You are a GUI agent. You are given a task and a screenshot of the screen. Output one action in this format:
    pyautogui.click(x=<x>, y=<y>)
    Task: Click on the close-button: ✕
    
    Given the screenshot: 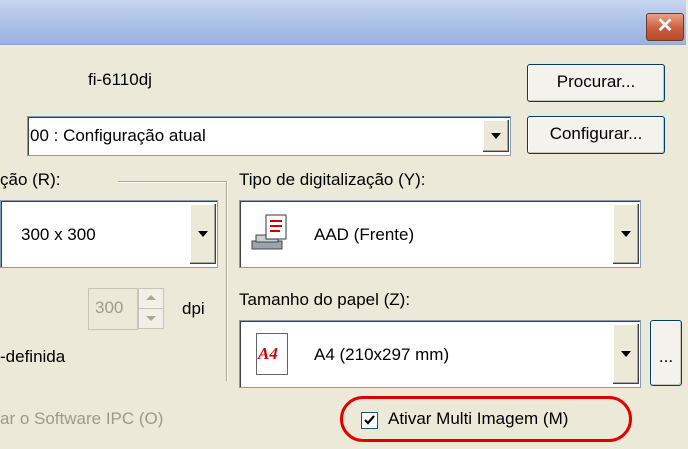 What is the action you would take?
    pyautogui.click(x=665, y=27)
    